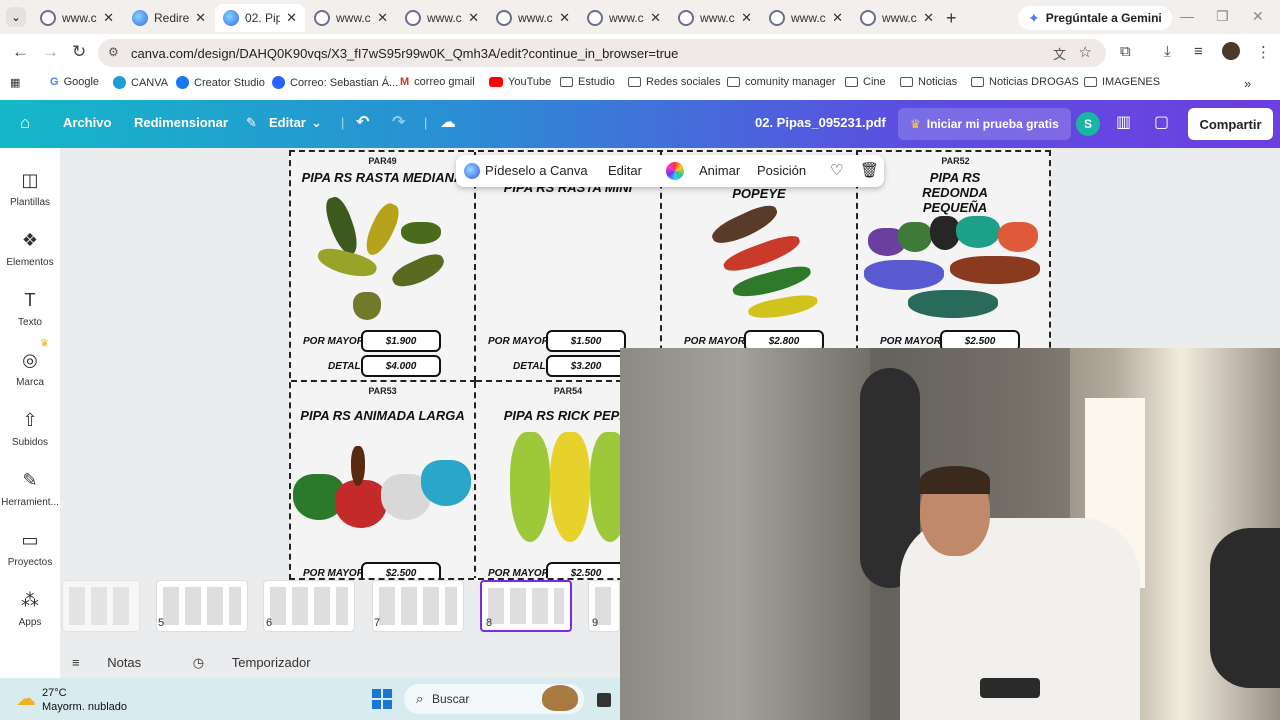 This screenshot has height=720, width=1280. I want to click on position-button: Posición, so click(781, 170).